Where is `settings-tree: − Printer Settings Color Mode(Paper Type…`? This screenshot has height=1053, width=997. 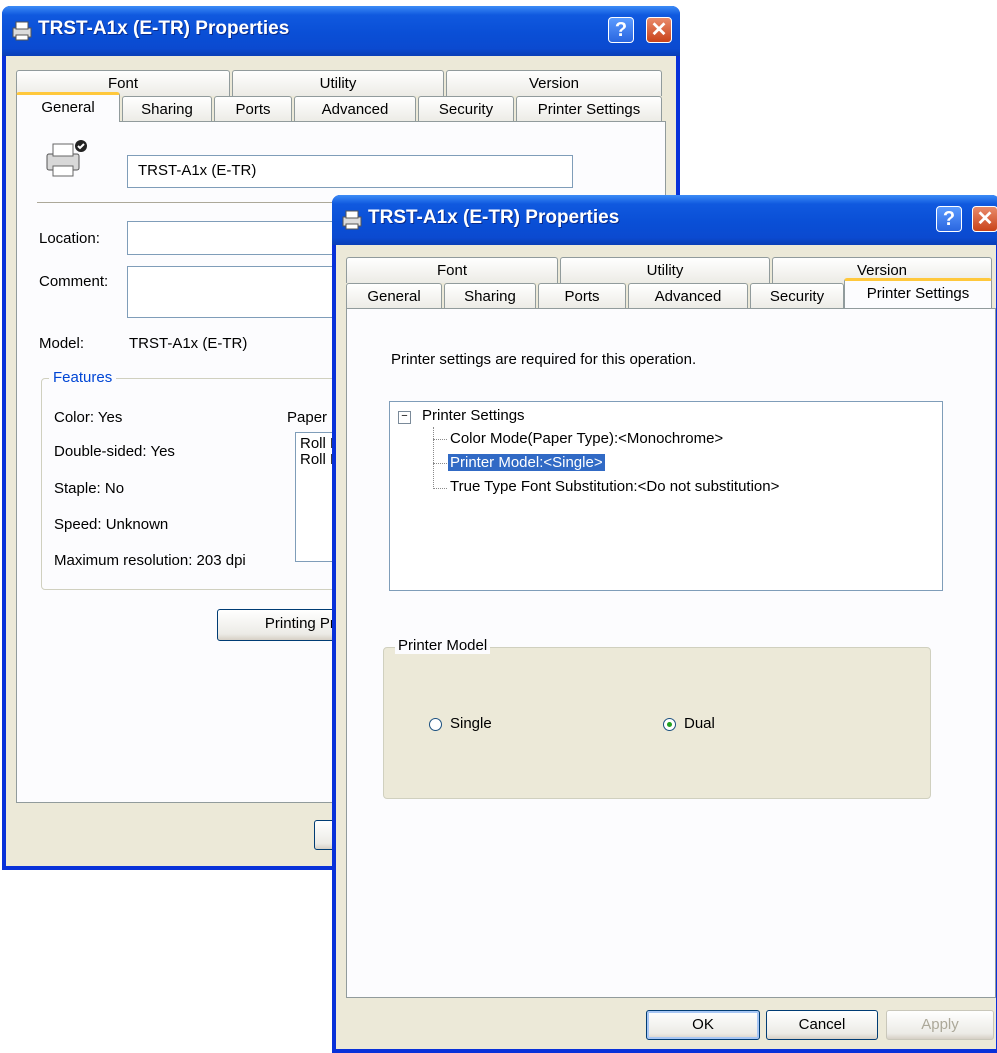
settings-tree: − Printer Settings Color Mode(Paper Type… is located at coordinates (666, 496).